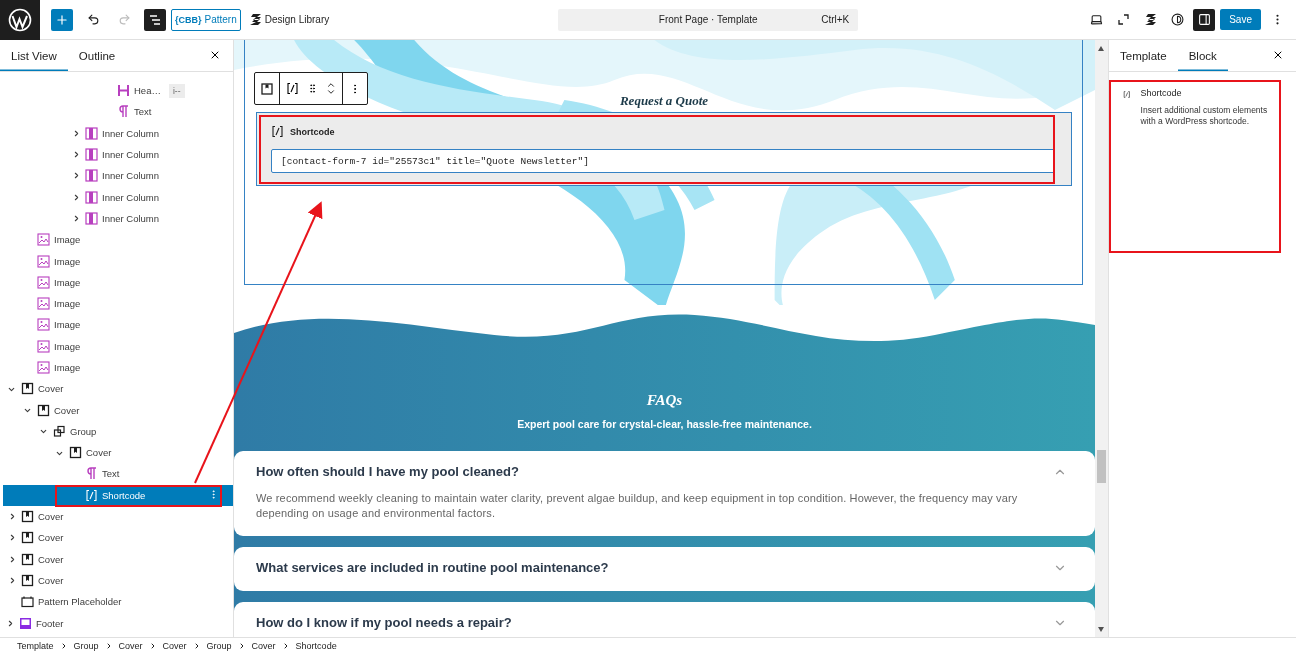  I want to click on breadcrumb-item: Shortcode, so click(316, 646).